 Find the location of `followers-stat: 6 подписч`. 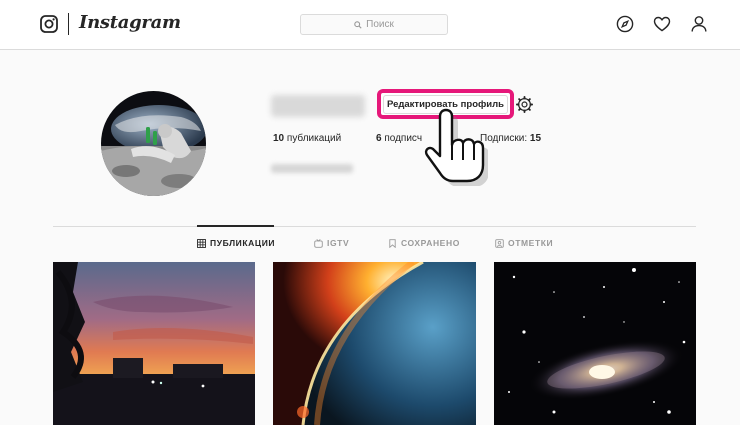

followers-stat: 6 подписч is located at coordinates (399, 138).